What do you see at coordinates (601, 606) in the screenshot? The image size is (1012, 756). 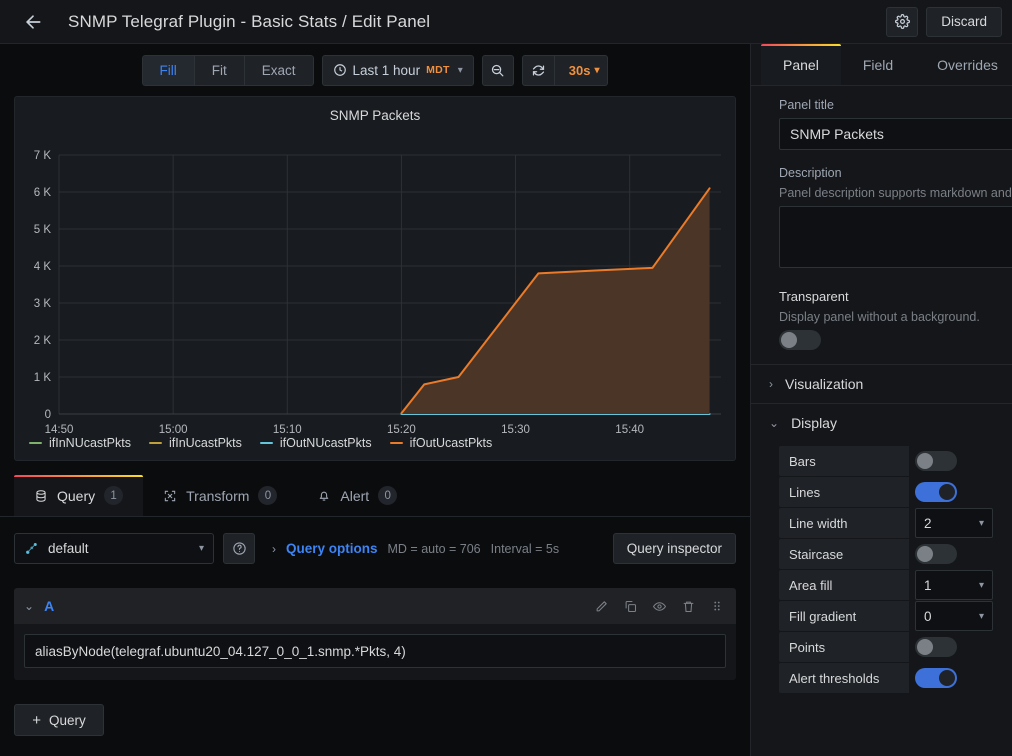 I see `query-edit-button` at bounding box center [601, 606].